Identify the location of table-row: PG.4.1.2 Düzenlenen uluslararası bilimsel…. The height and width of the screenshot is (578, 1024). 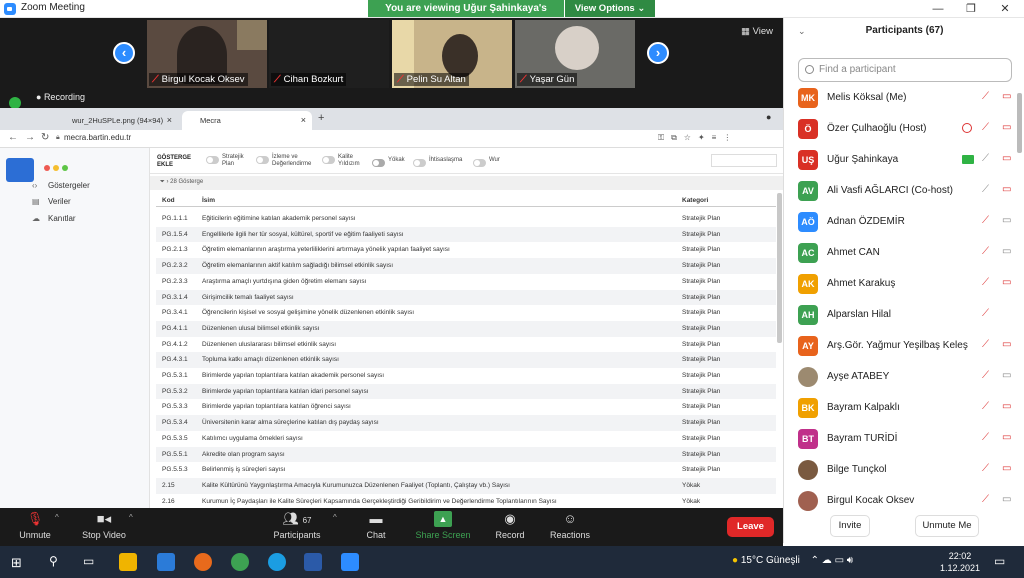
(466, 345).